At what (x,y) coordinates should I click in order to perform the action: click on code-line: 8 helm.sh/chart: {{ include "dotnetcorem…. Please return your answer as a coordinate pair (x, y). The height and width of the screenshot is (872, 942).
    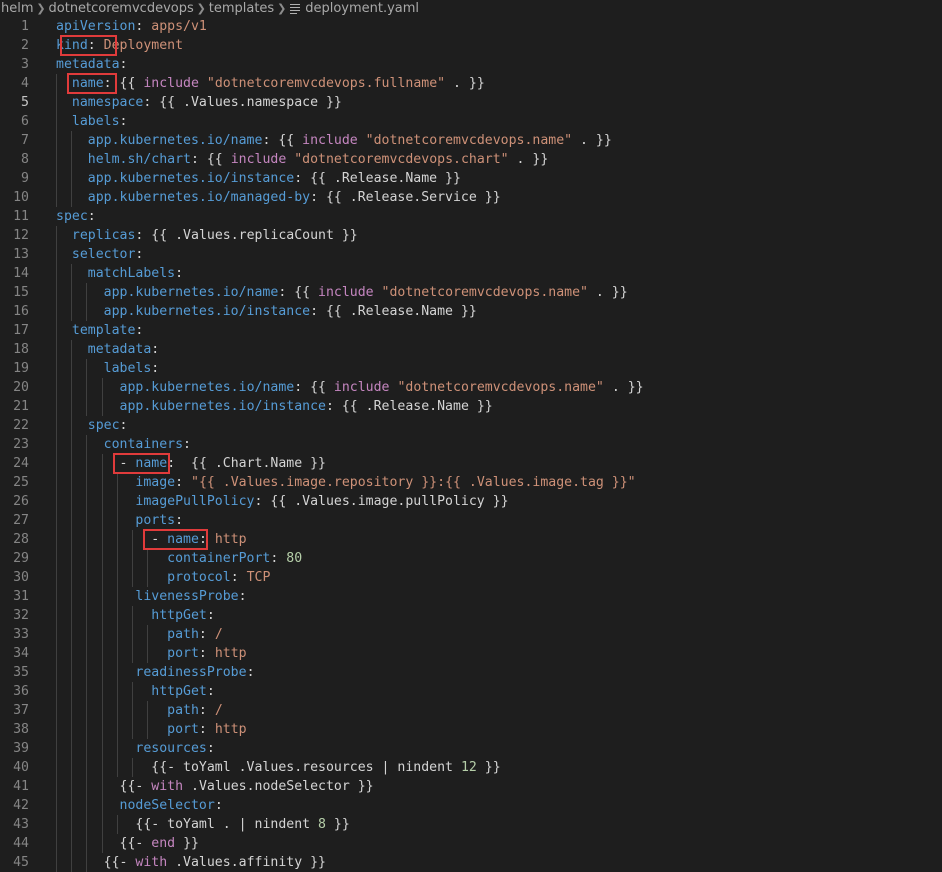
    Looking at the image, I should click on (471, 159).